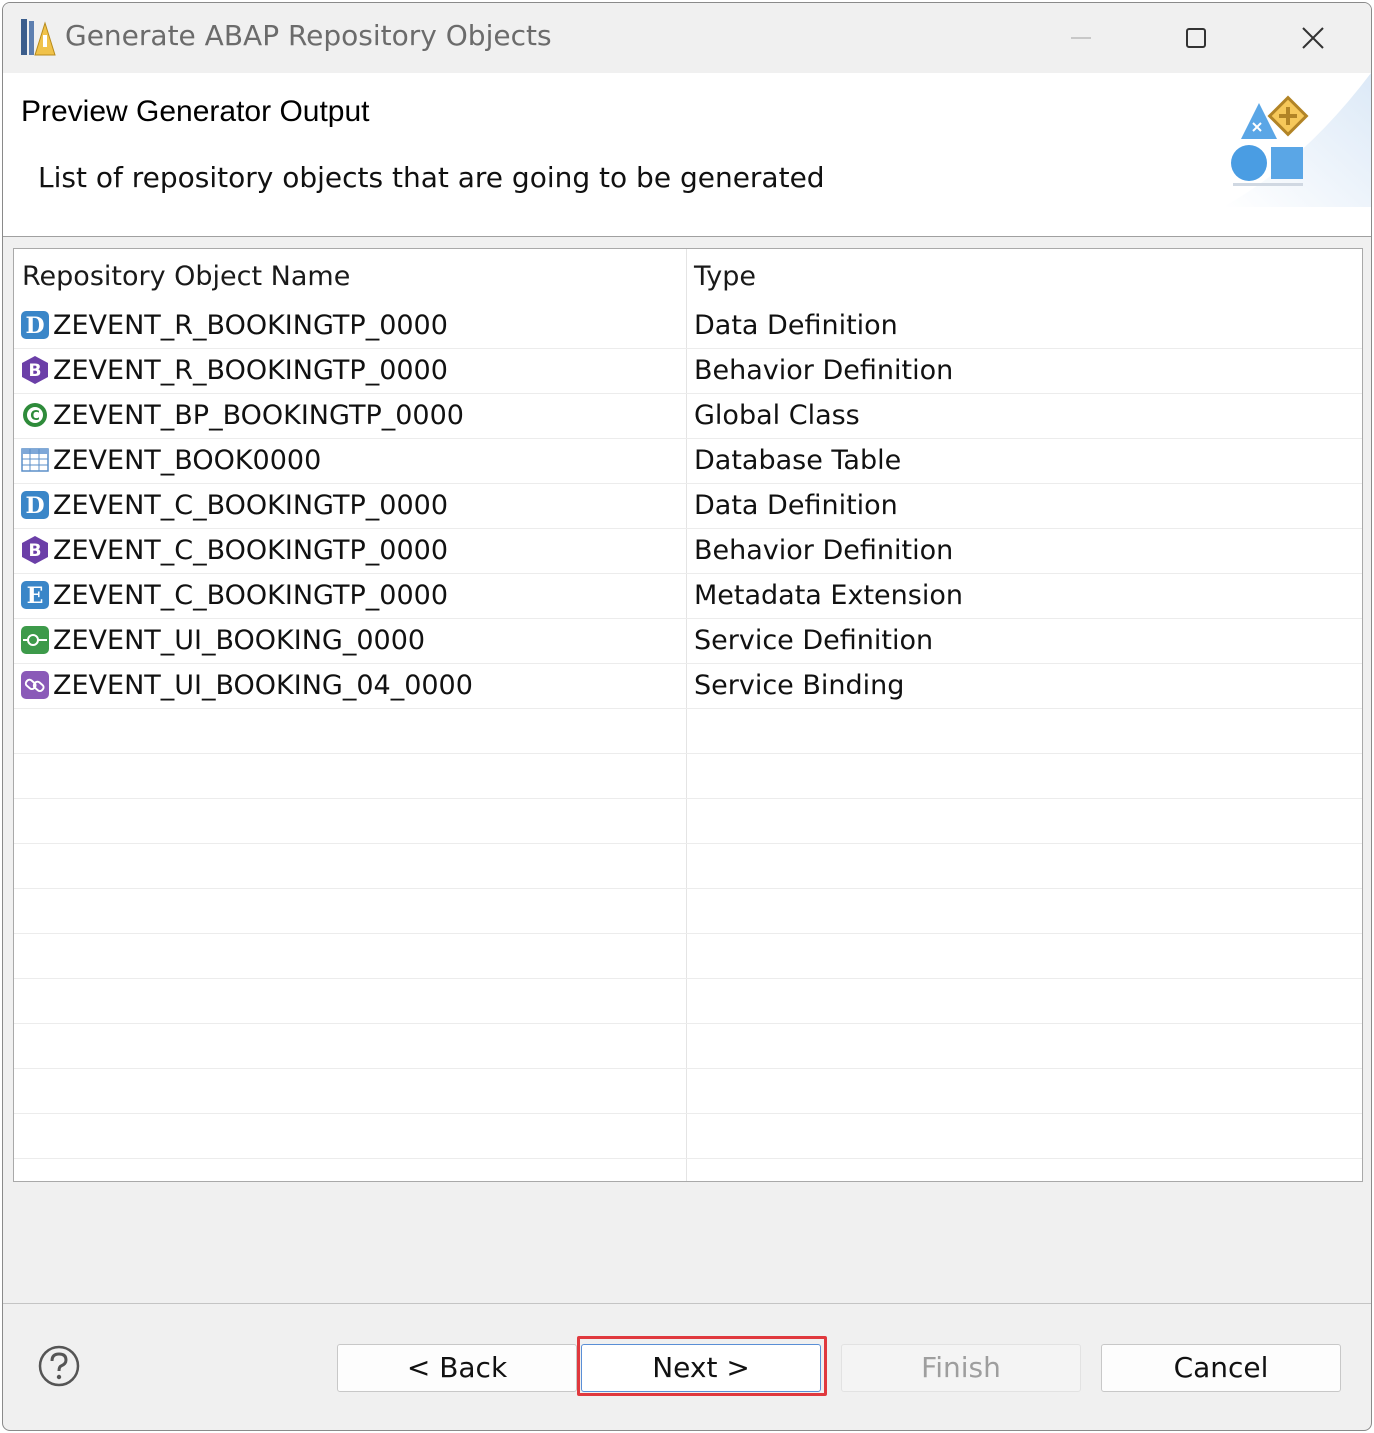 The image size is (1374, 1433). Describe the element at coordinates (186, 276) in the screenshot. I see `column-header-name: Repository Object Name` at that location.